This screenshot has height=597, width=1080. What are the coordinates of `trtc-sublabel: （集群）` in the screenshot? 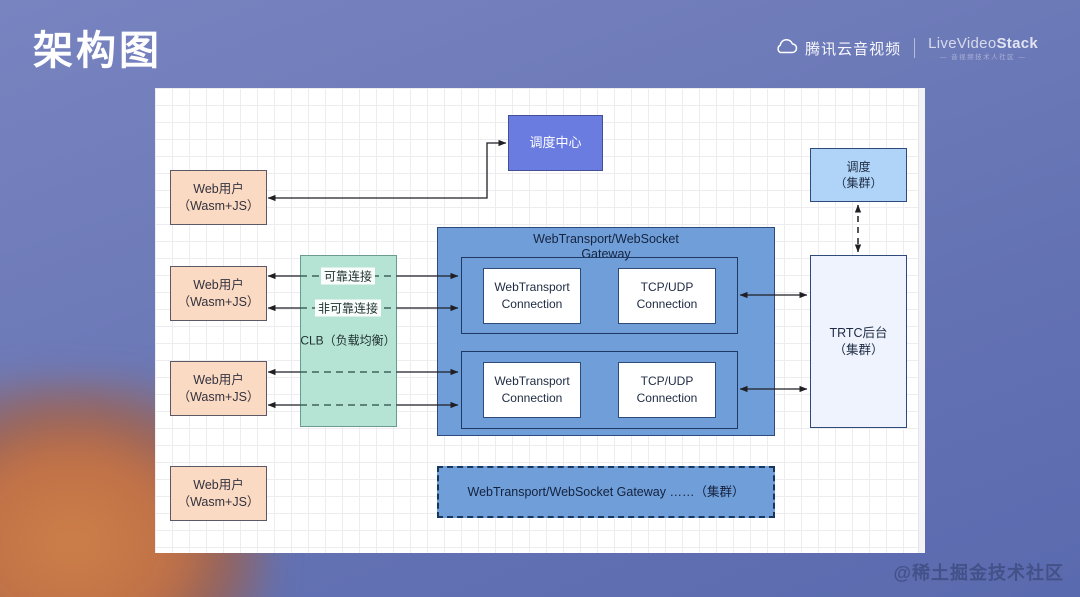 It's located at (858, 349).